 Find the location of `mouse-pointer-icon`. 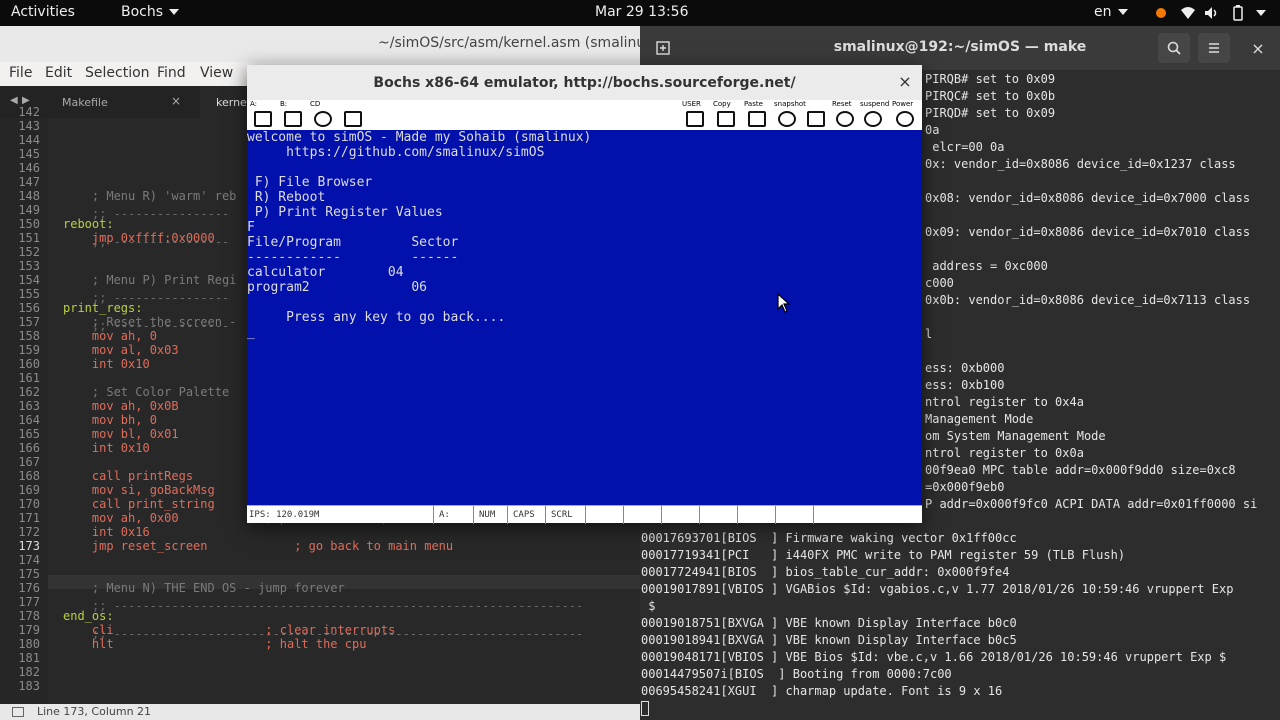

mouse-pointer-icon is located at coordinates (784, 303).